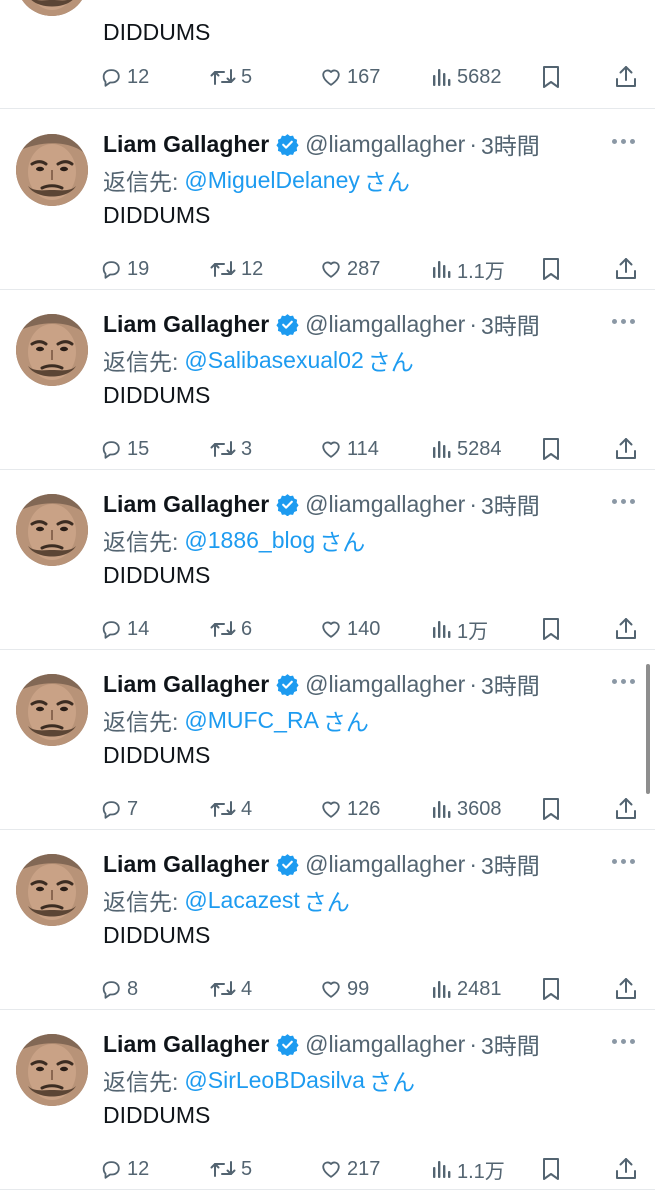  Describe the element at coordinates (236, 269) in the screenshot. I see `retweet-button: 12` at that location.